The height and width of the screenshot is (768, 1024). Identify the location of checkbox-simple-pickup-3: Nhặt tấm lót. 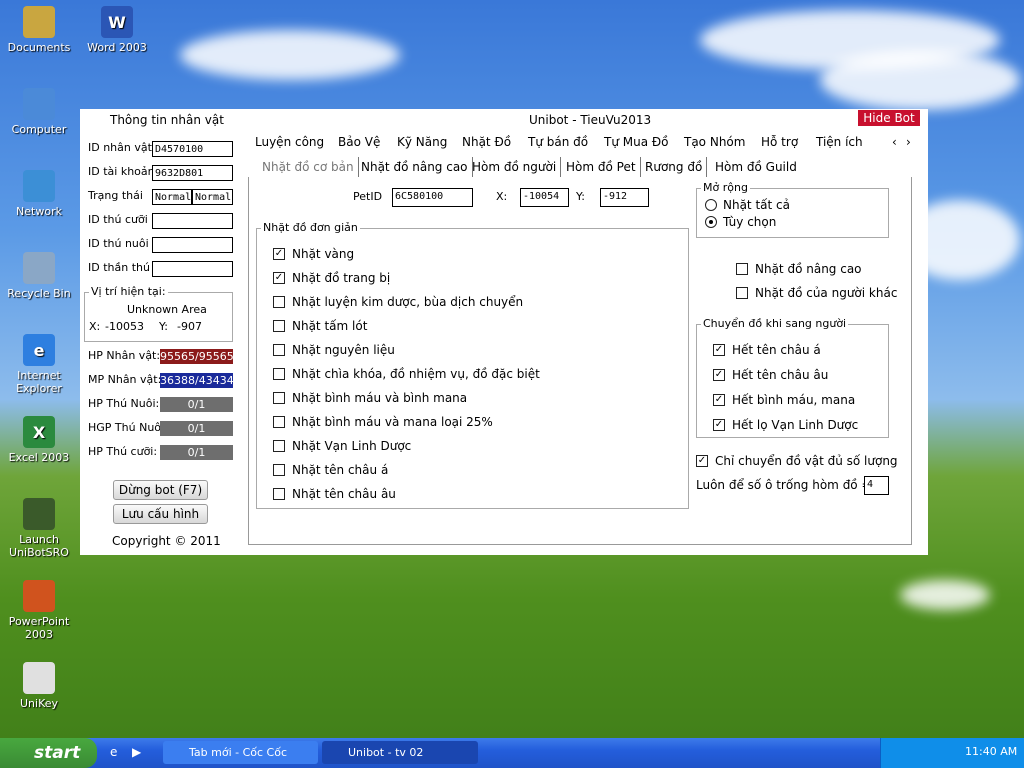
(320, 326).